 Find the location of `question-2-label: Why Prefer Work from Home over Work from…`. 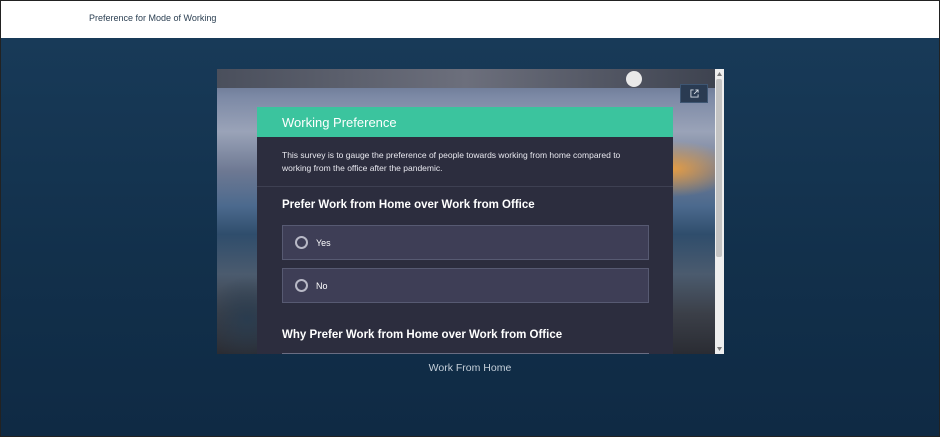

question-2-label: Why Prefer Work from Home over Work from… is located at coordinates (422, 335).